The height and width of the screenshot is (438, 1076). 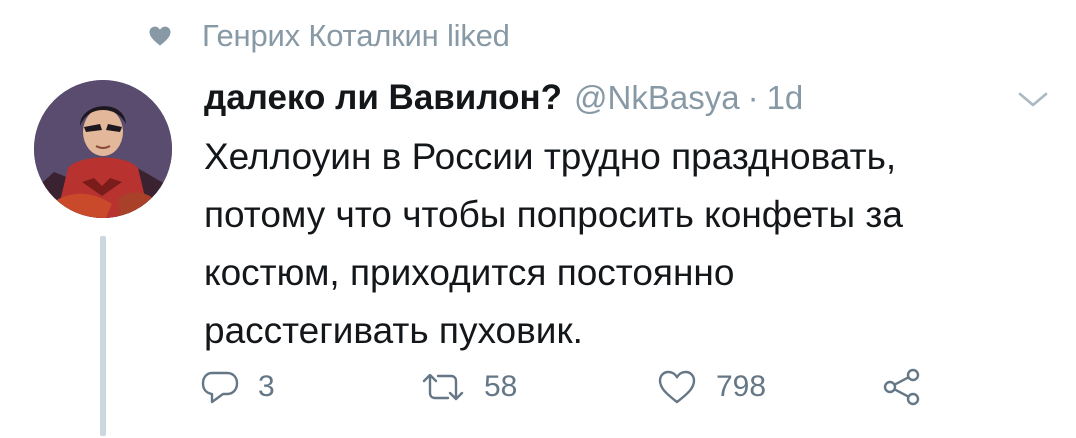 What do you see at coordinates (469, 272) in the screenshot?
I see `tweet-text-line: костюм, приходится постоянно` at bounding box center [469, 272].